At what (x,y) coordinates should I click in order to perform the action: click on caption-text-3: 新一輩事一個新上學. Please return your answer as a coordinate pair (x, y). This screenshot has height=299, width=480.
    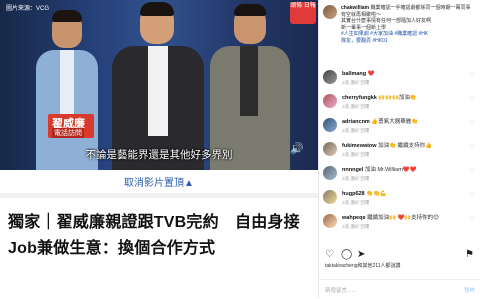
    Looking at the image, I should click on (364, 27).